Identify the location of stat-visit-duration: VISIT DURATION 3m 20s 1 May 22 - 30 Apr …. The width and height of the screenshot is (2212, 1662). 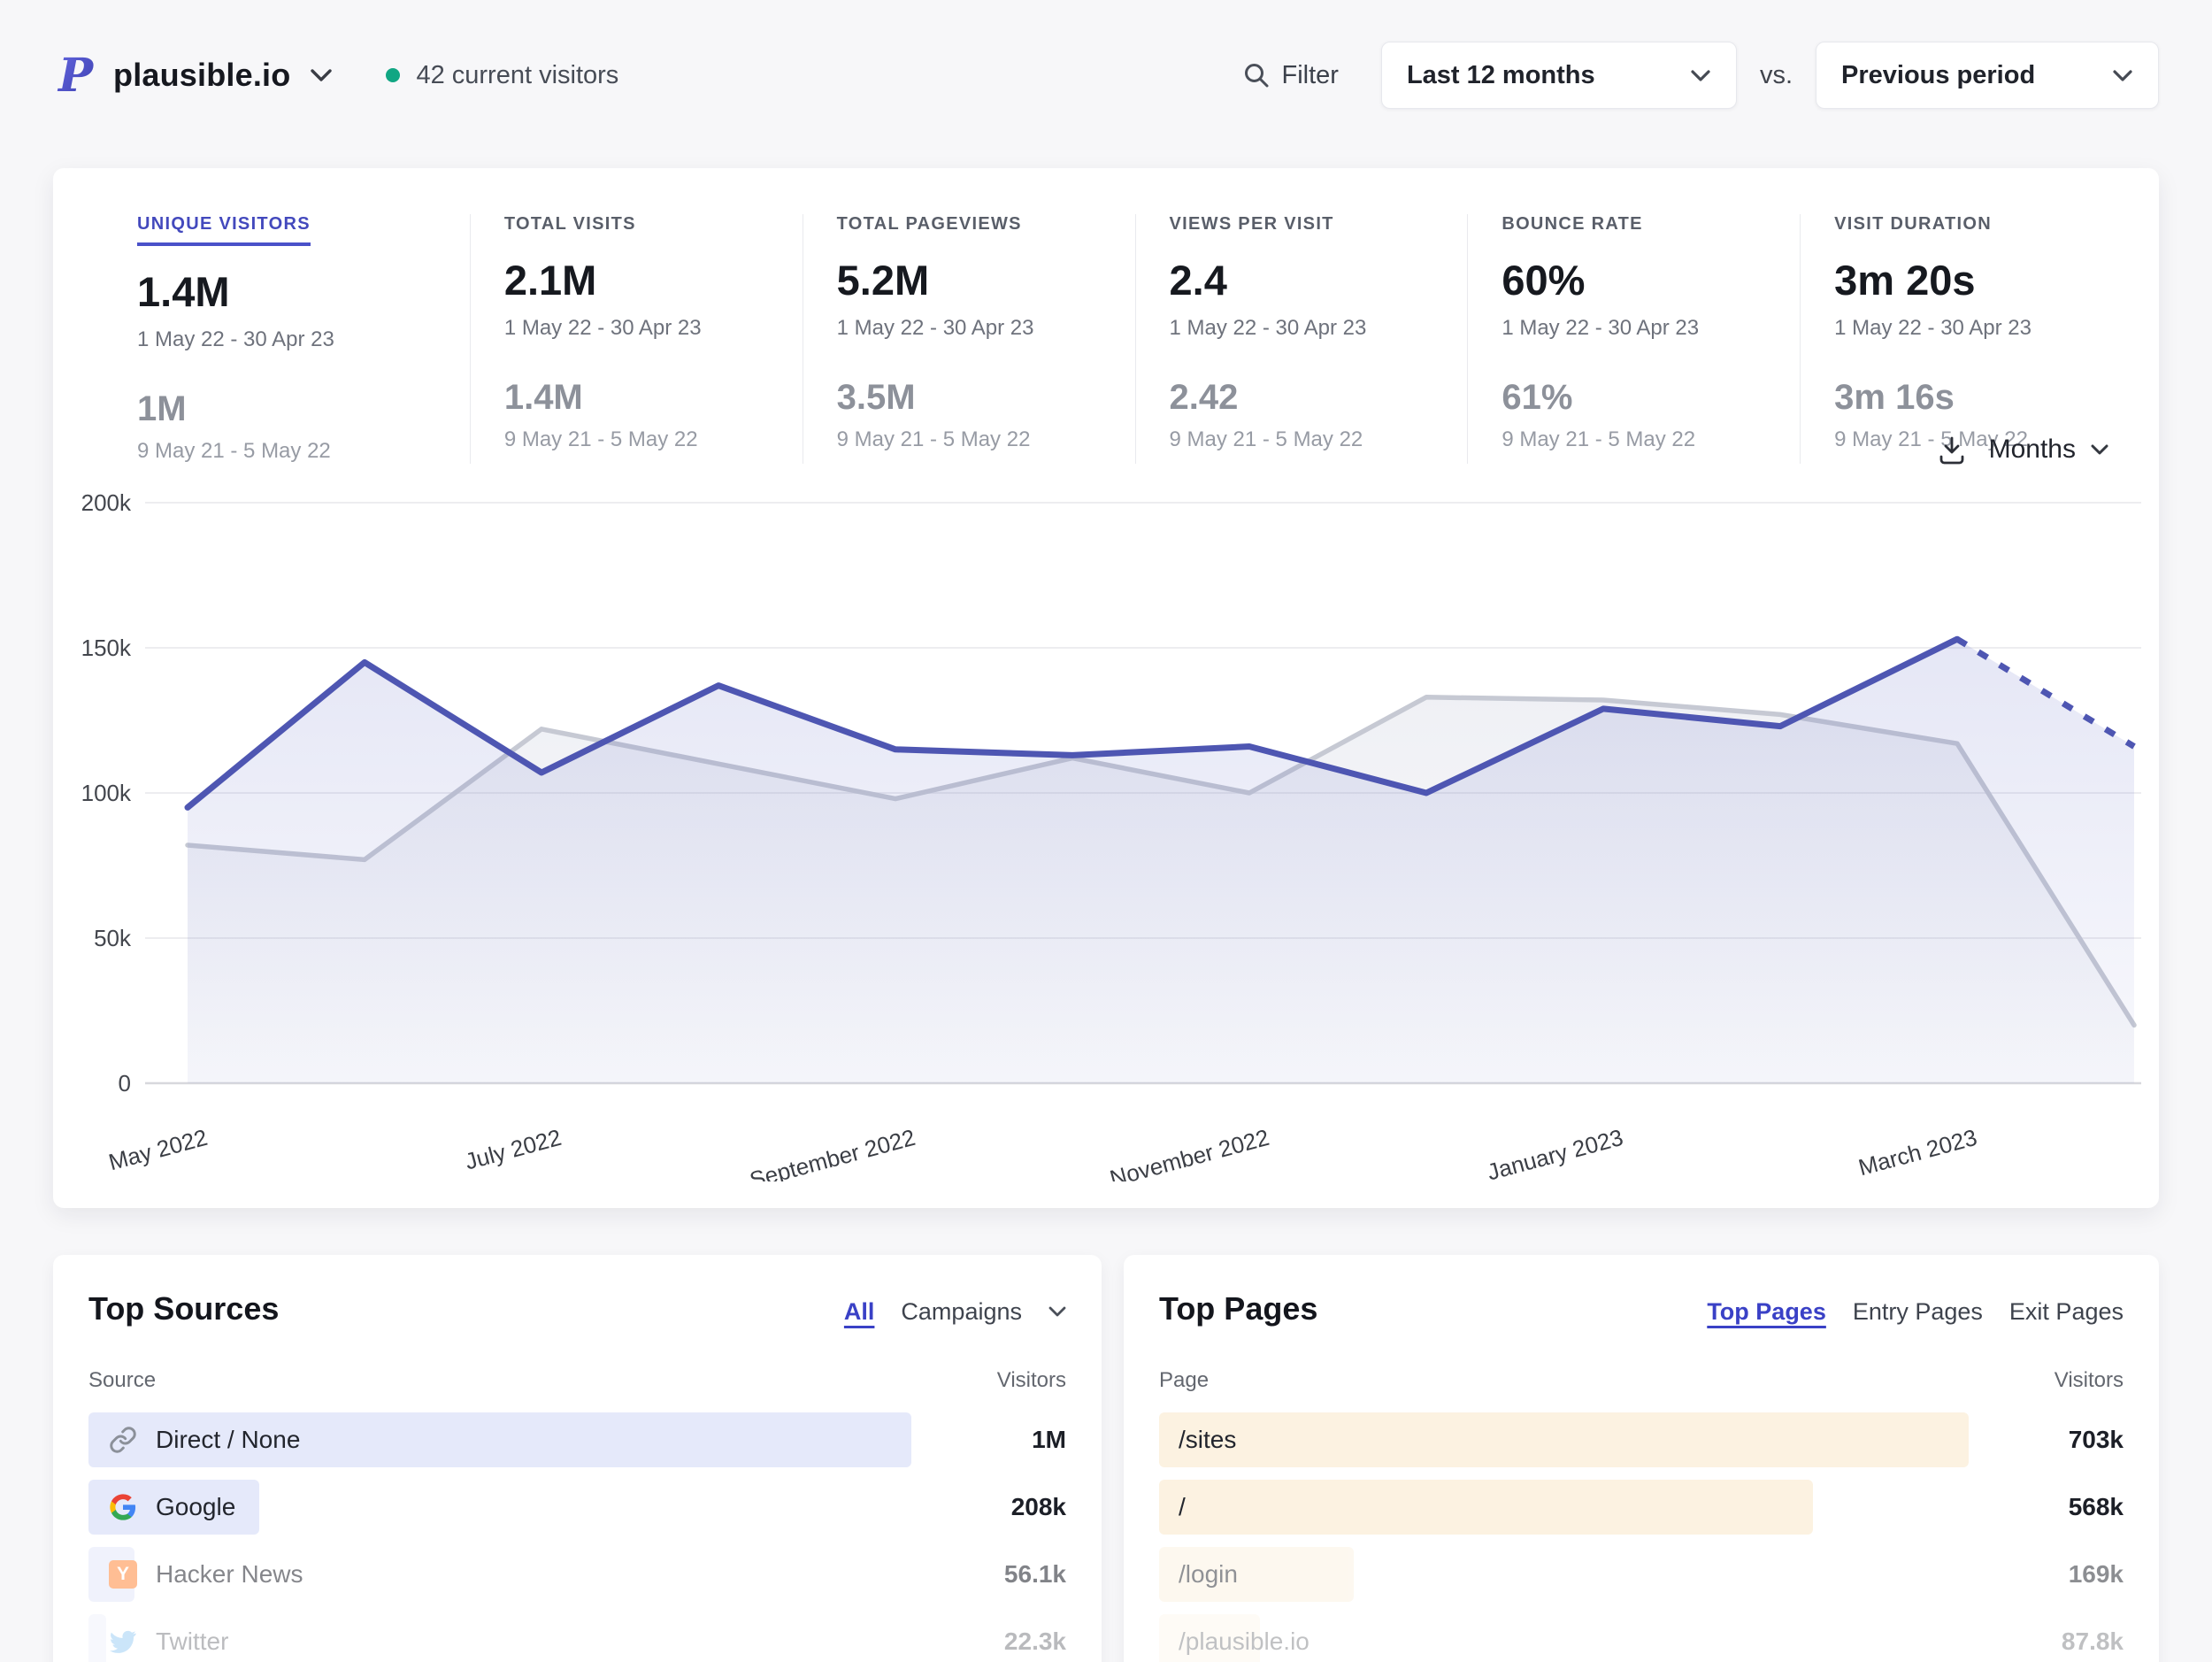
(1966, 339).